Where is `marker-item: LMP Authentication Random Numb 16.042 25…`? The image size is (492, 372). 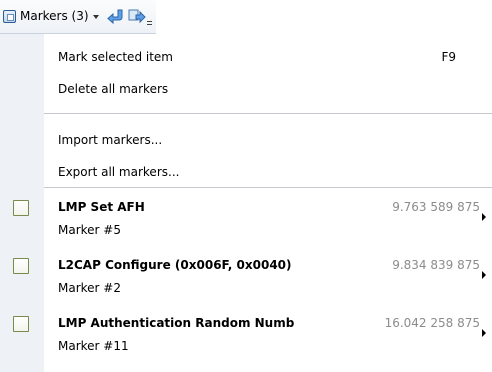
marker-item: LMP Authentication Random Numb 16.042 25… is located at coordinates (246, 330).